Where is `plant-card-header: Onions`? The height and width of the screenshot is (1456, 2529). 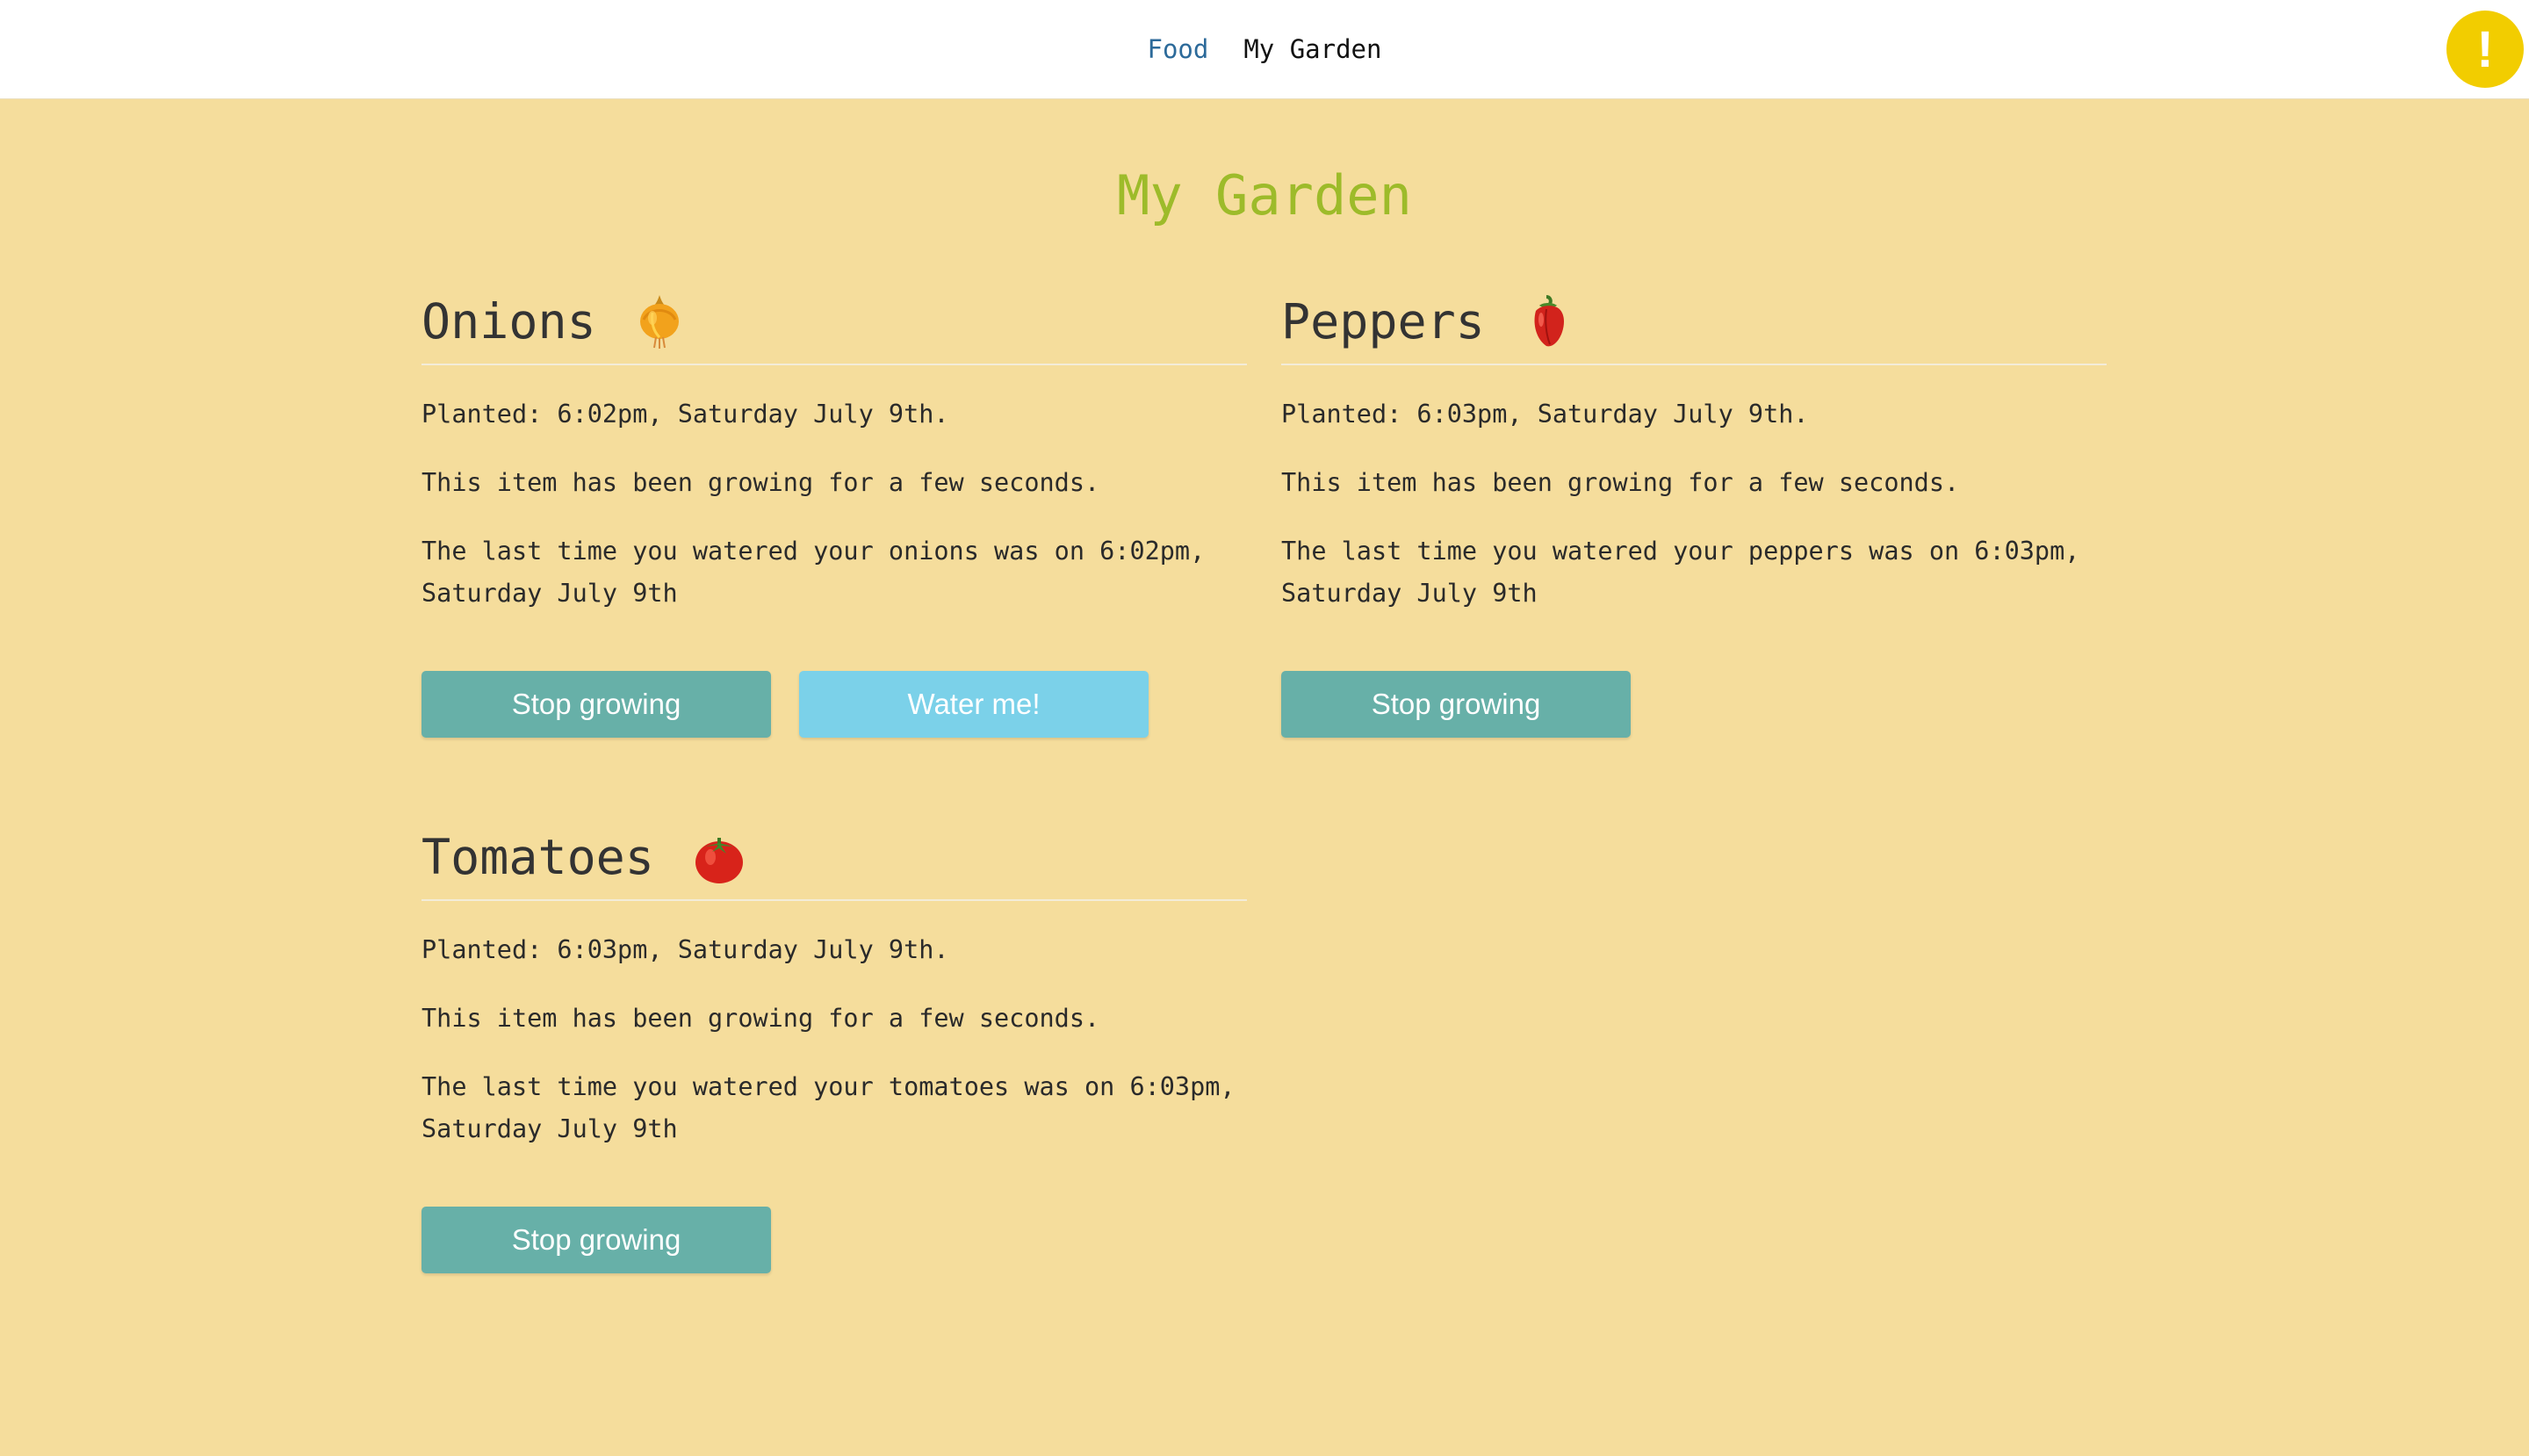 plant-card-header: Onions is located at coordinates (835, 327).